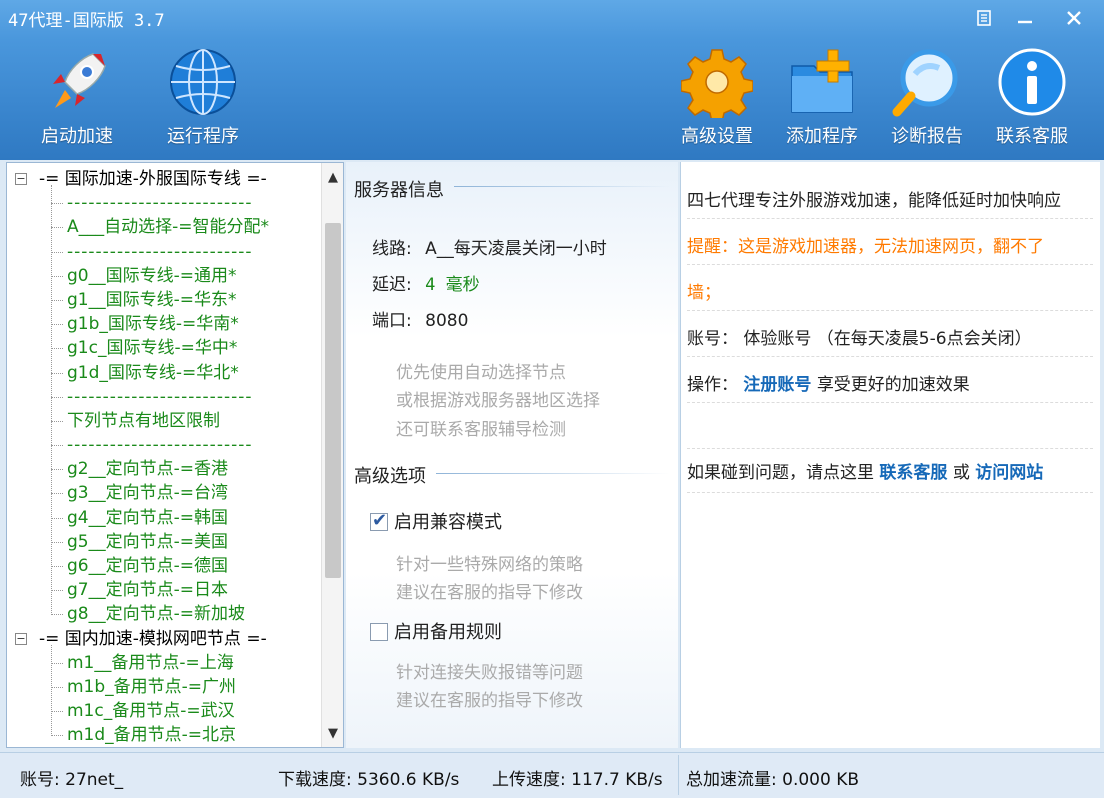 The width and height of the screenshot is (1104, 798). I want to click on tree-node: g0__国际专线-=通用*, so click(165, 276).